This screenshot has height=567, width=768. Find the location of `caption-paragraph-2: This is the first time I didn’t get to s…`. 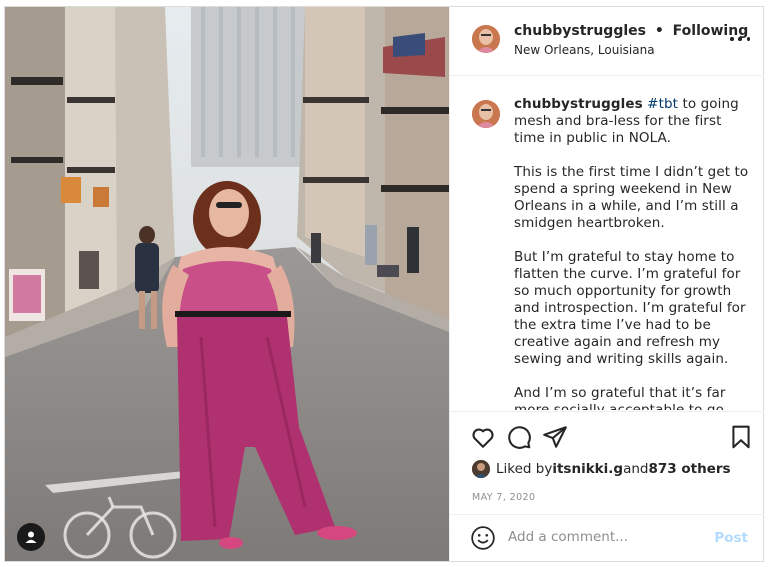

caption-paragraph-2: This is the first time I didn’t get to s… is located at coordinates (631, 197).